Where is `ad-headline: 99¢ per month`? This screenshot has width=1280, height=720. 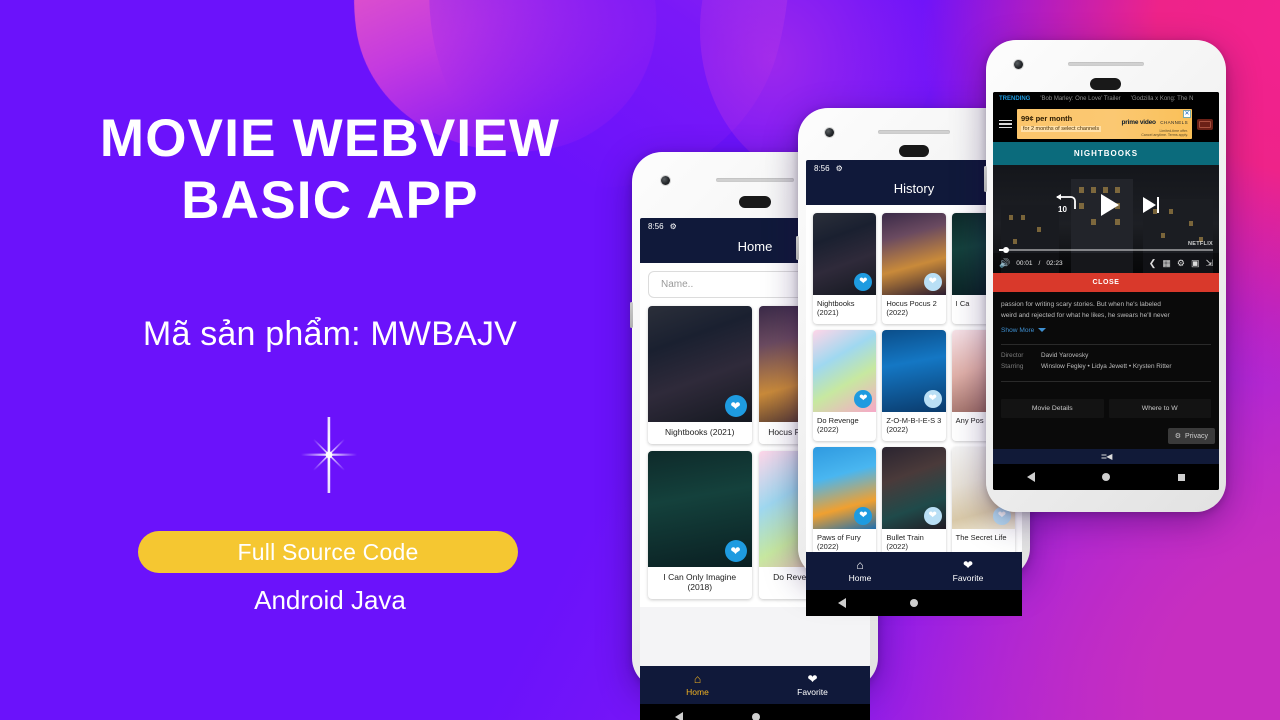 ad-headline: 99¢ per month is located at coordinates (1047, 119).